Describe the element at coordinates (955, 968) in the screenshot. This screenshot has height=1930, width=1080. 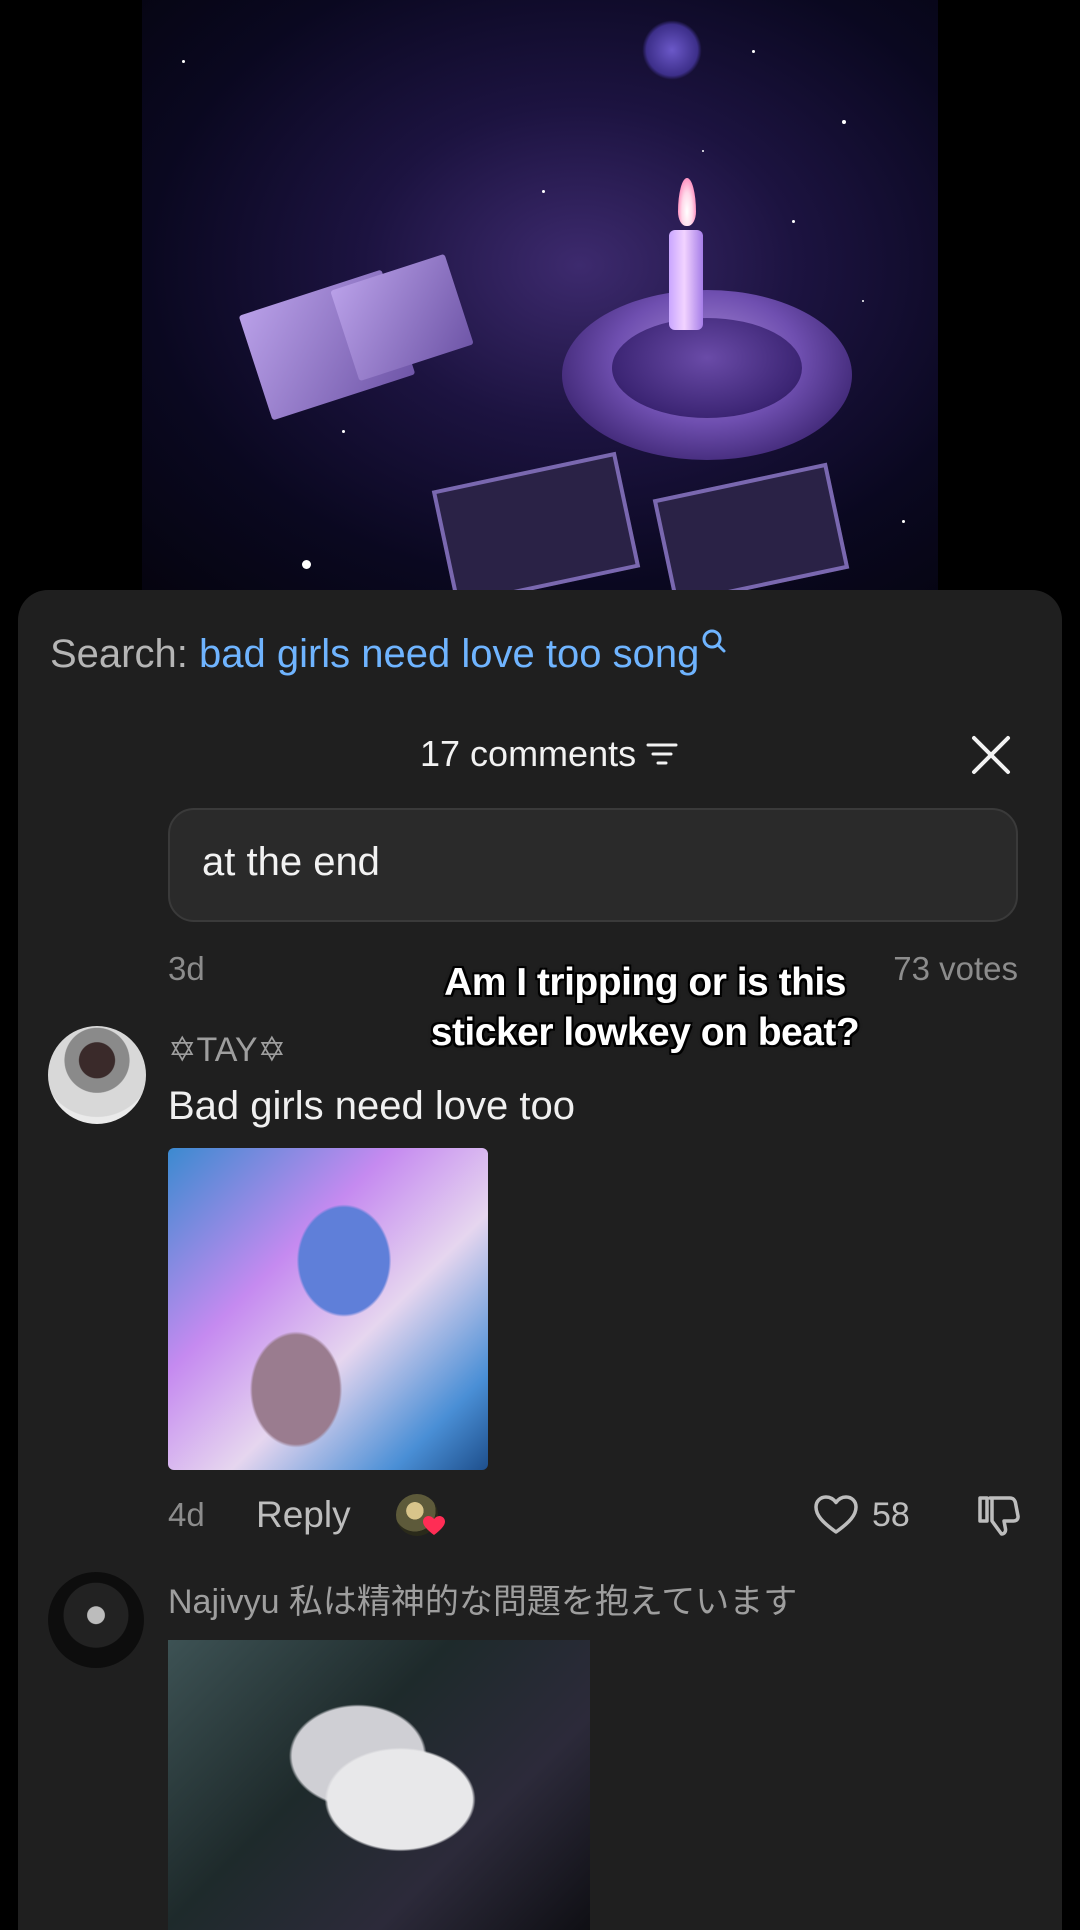
I see `pinned-comment-votes: 73 votes` at that location.